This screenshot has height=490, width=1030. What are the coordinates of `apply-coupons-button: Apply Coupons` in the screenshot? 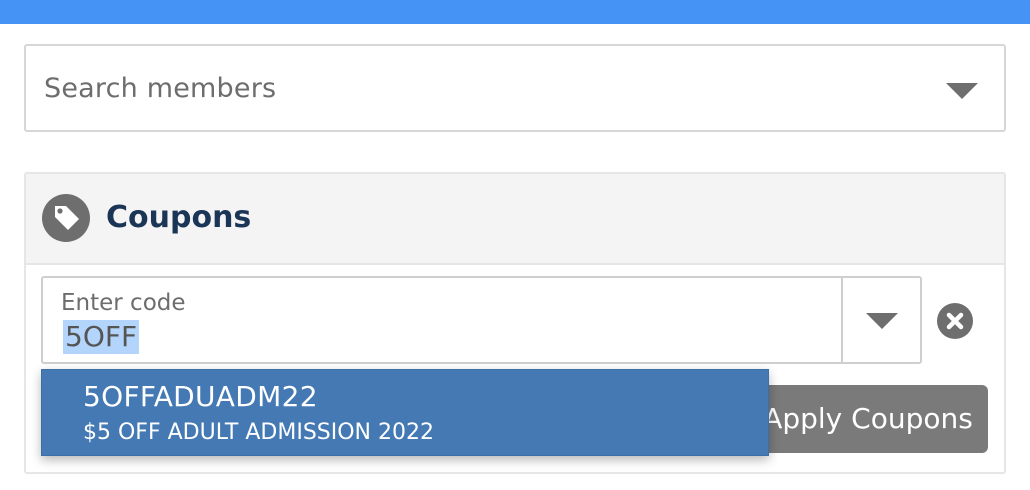 It's located at (868, 419).